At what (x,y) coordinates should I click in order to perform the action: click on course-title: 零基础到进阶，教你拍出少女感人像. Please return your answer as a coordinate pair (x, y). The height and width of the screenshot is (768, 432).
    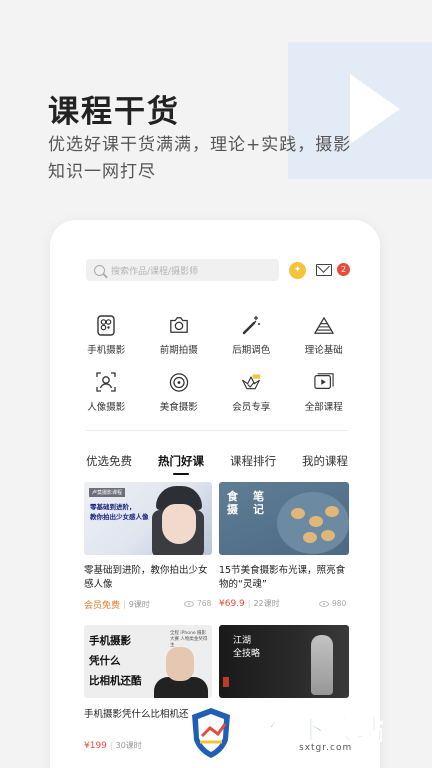
    Looking at the image, I should click on (148, 578).